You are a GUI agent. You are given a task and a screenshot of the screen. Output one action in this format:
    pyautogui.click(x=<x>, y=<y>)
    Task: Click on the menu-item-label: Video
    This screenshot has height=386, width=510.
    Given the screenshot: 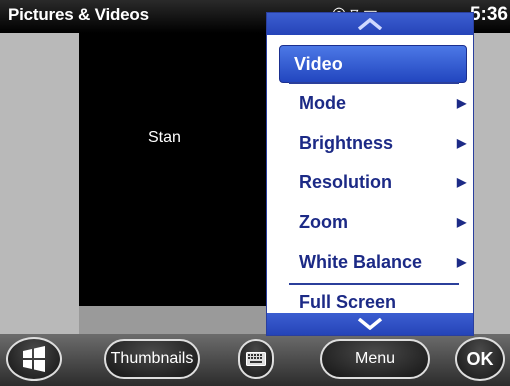 What is the action you would take?
    pyautogui.click(x=318, y=63)
    